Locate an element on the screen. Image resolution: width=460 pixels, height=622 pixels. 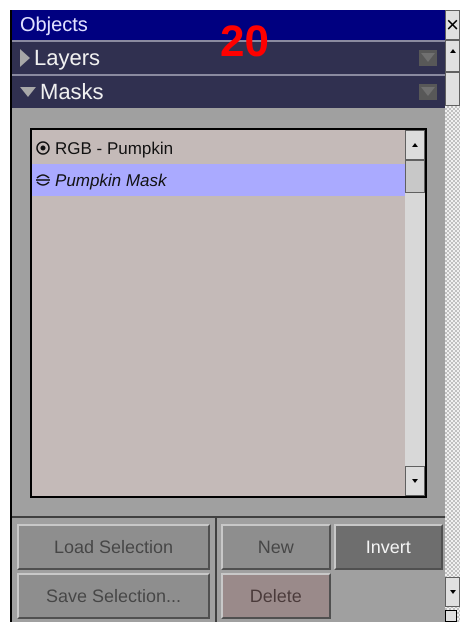
mask-item: Pumpkin Mask is located at coordinates (218, 180).